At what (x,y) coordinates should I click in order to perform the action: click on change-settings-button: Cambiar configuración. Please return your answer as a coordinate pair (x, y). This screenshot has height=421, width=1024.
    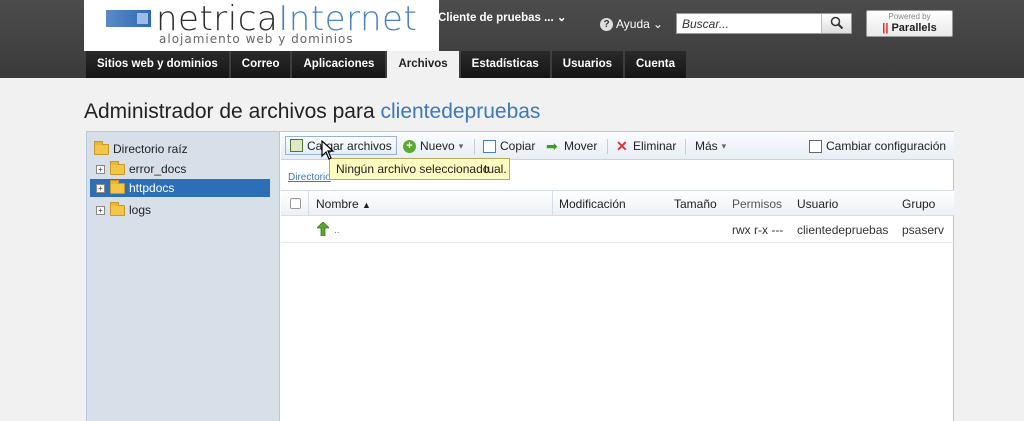
    Looking at the image, I should click on (877, 146).